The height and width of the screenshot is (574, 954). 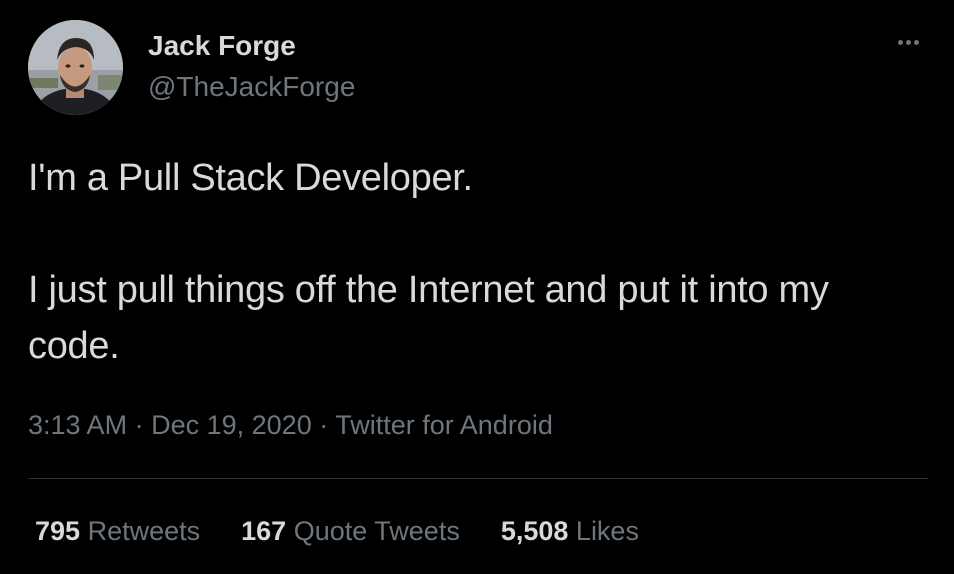 I want to click on divider, so click(x=478, y=478).